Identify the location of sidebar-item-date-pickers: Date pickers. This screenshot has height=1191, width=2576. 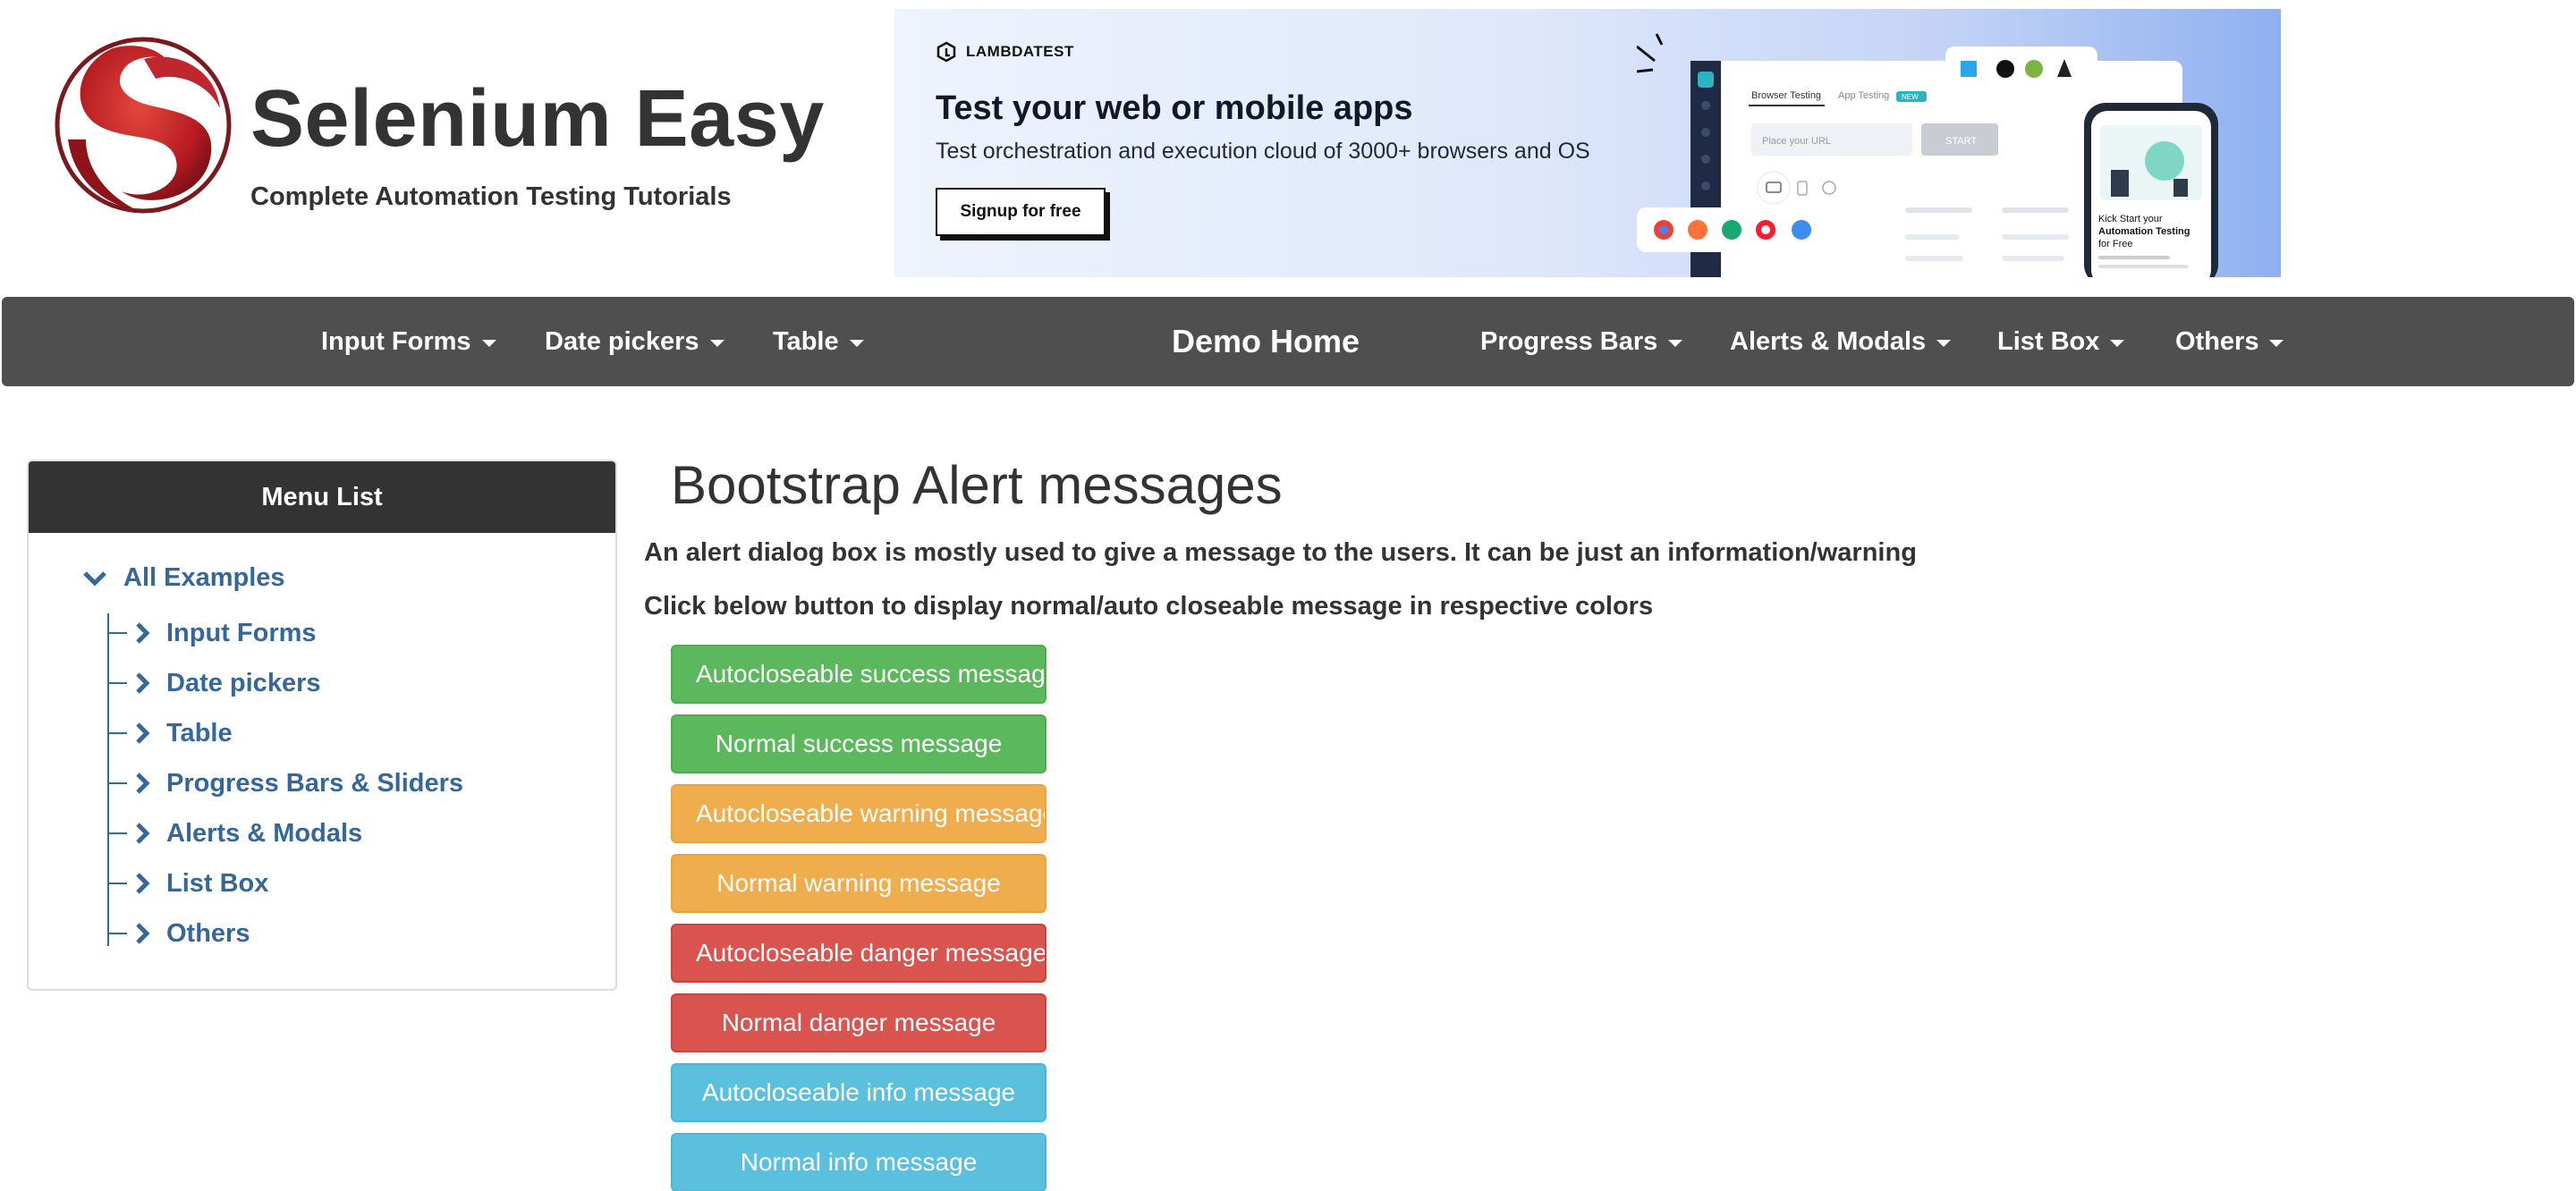
(214, 683).